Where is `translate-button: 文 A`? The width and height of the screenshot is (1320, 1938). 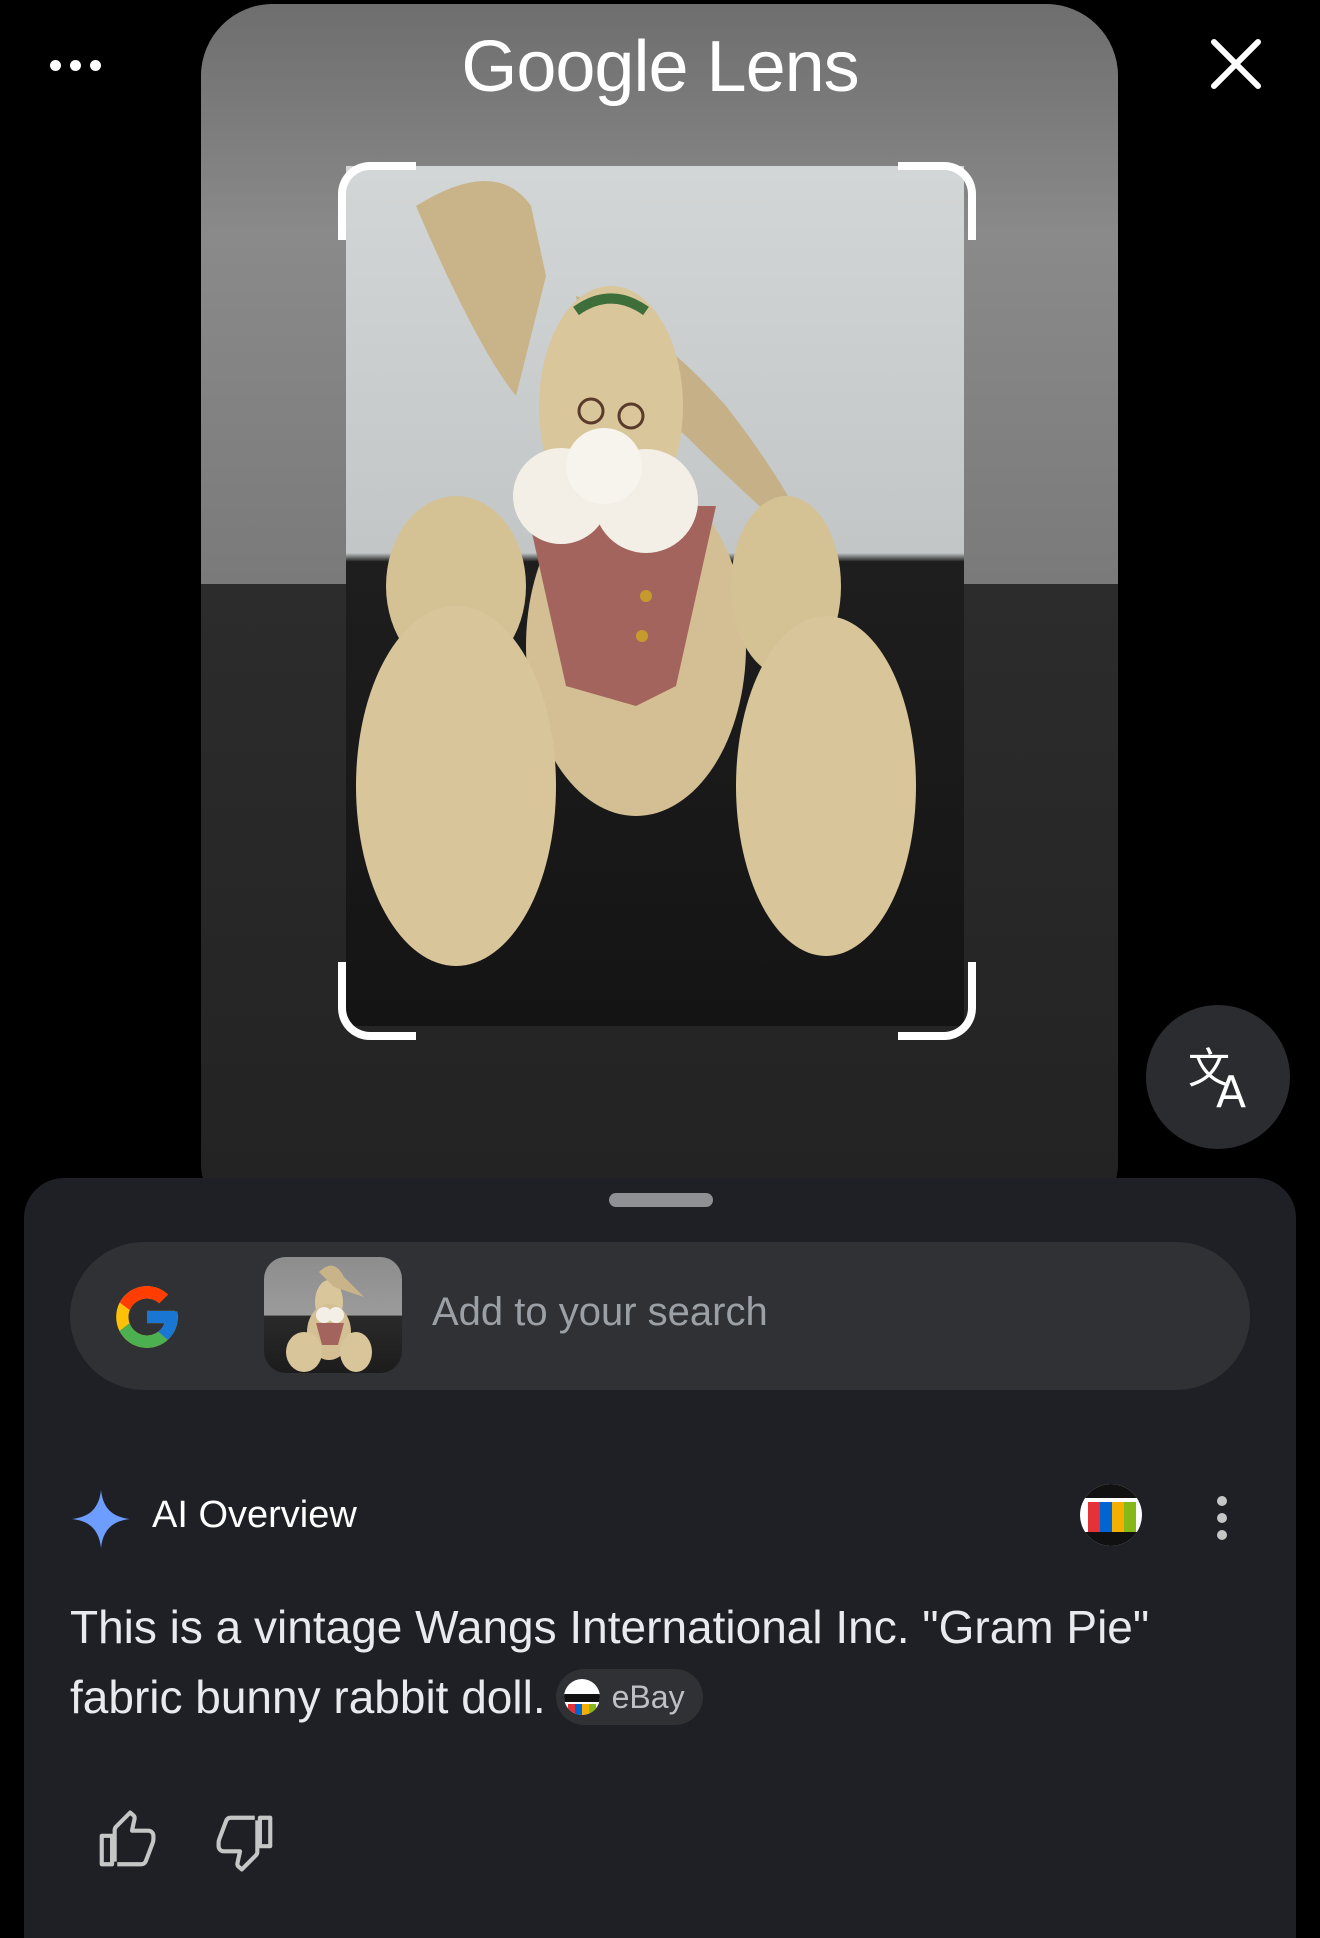 translate-button: 文 A is located at coordinates (1218, 1077).